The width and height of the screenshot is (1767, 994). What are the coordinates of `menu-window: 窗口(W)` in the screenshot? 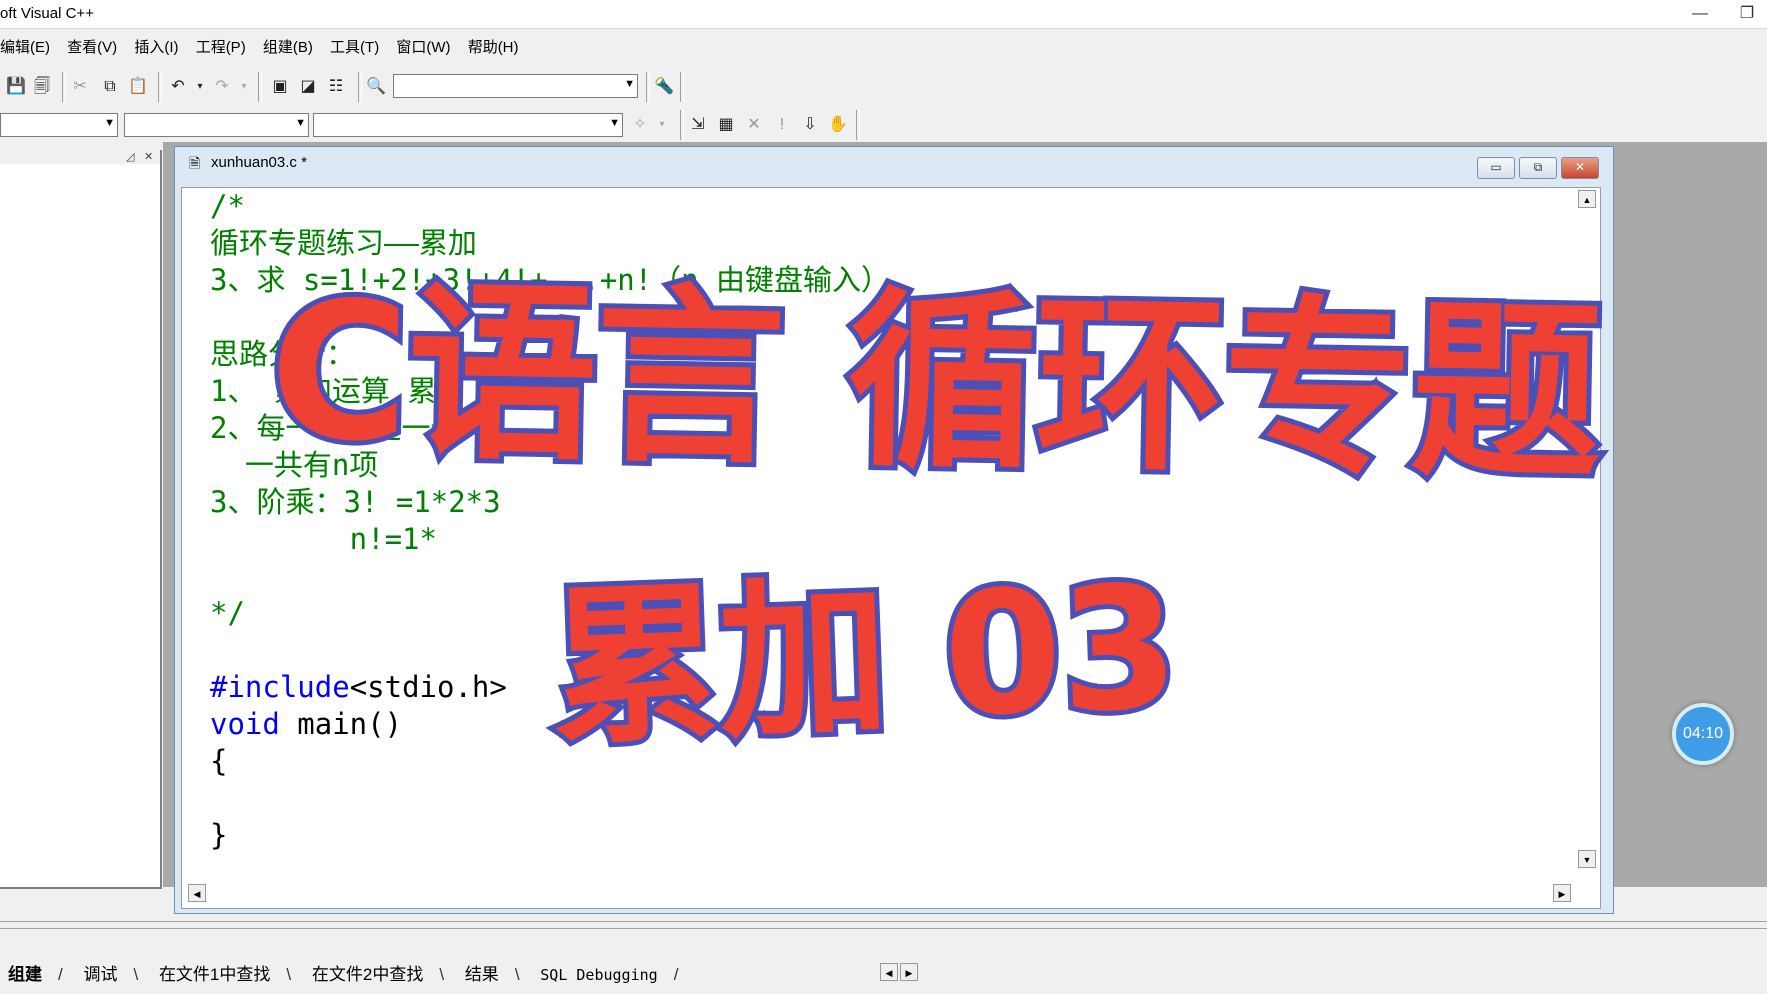 It's located at (426, 46).